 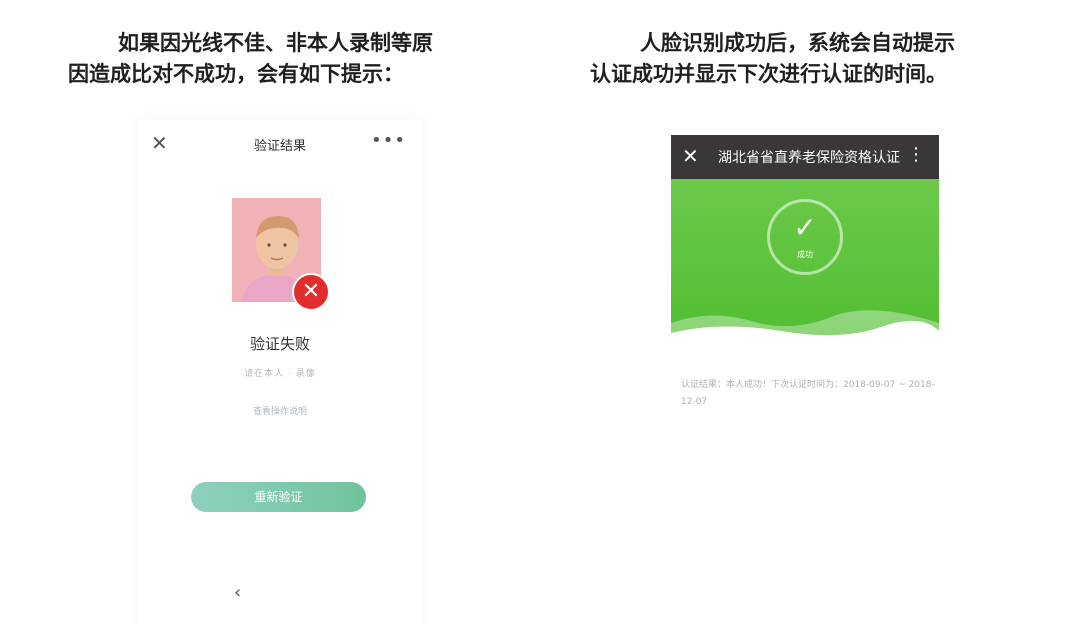 I want to click on success-ring: ✓ 成功, so click(x=805, y=237).